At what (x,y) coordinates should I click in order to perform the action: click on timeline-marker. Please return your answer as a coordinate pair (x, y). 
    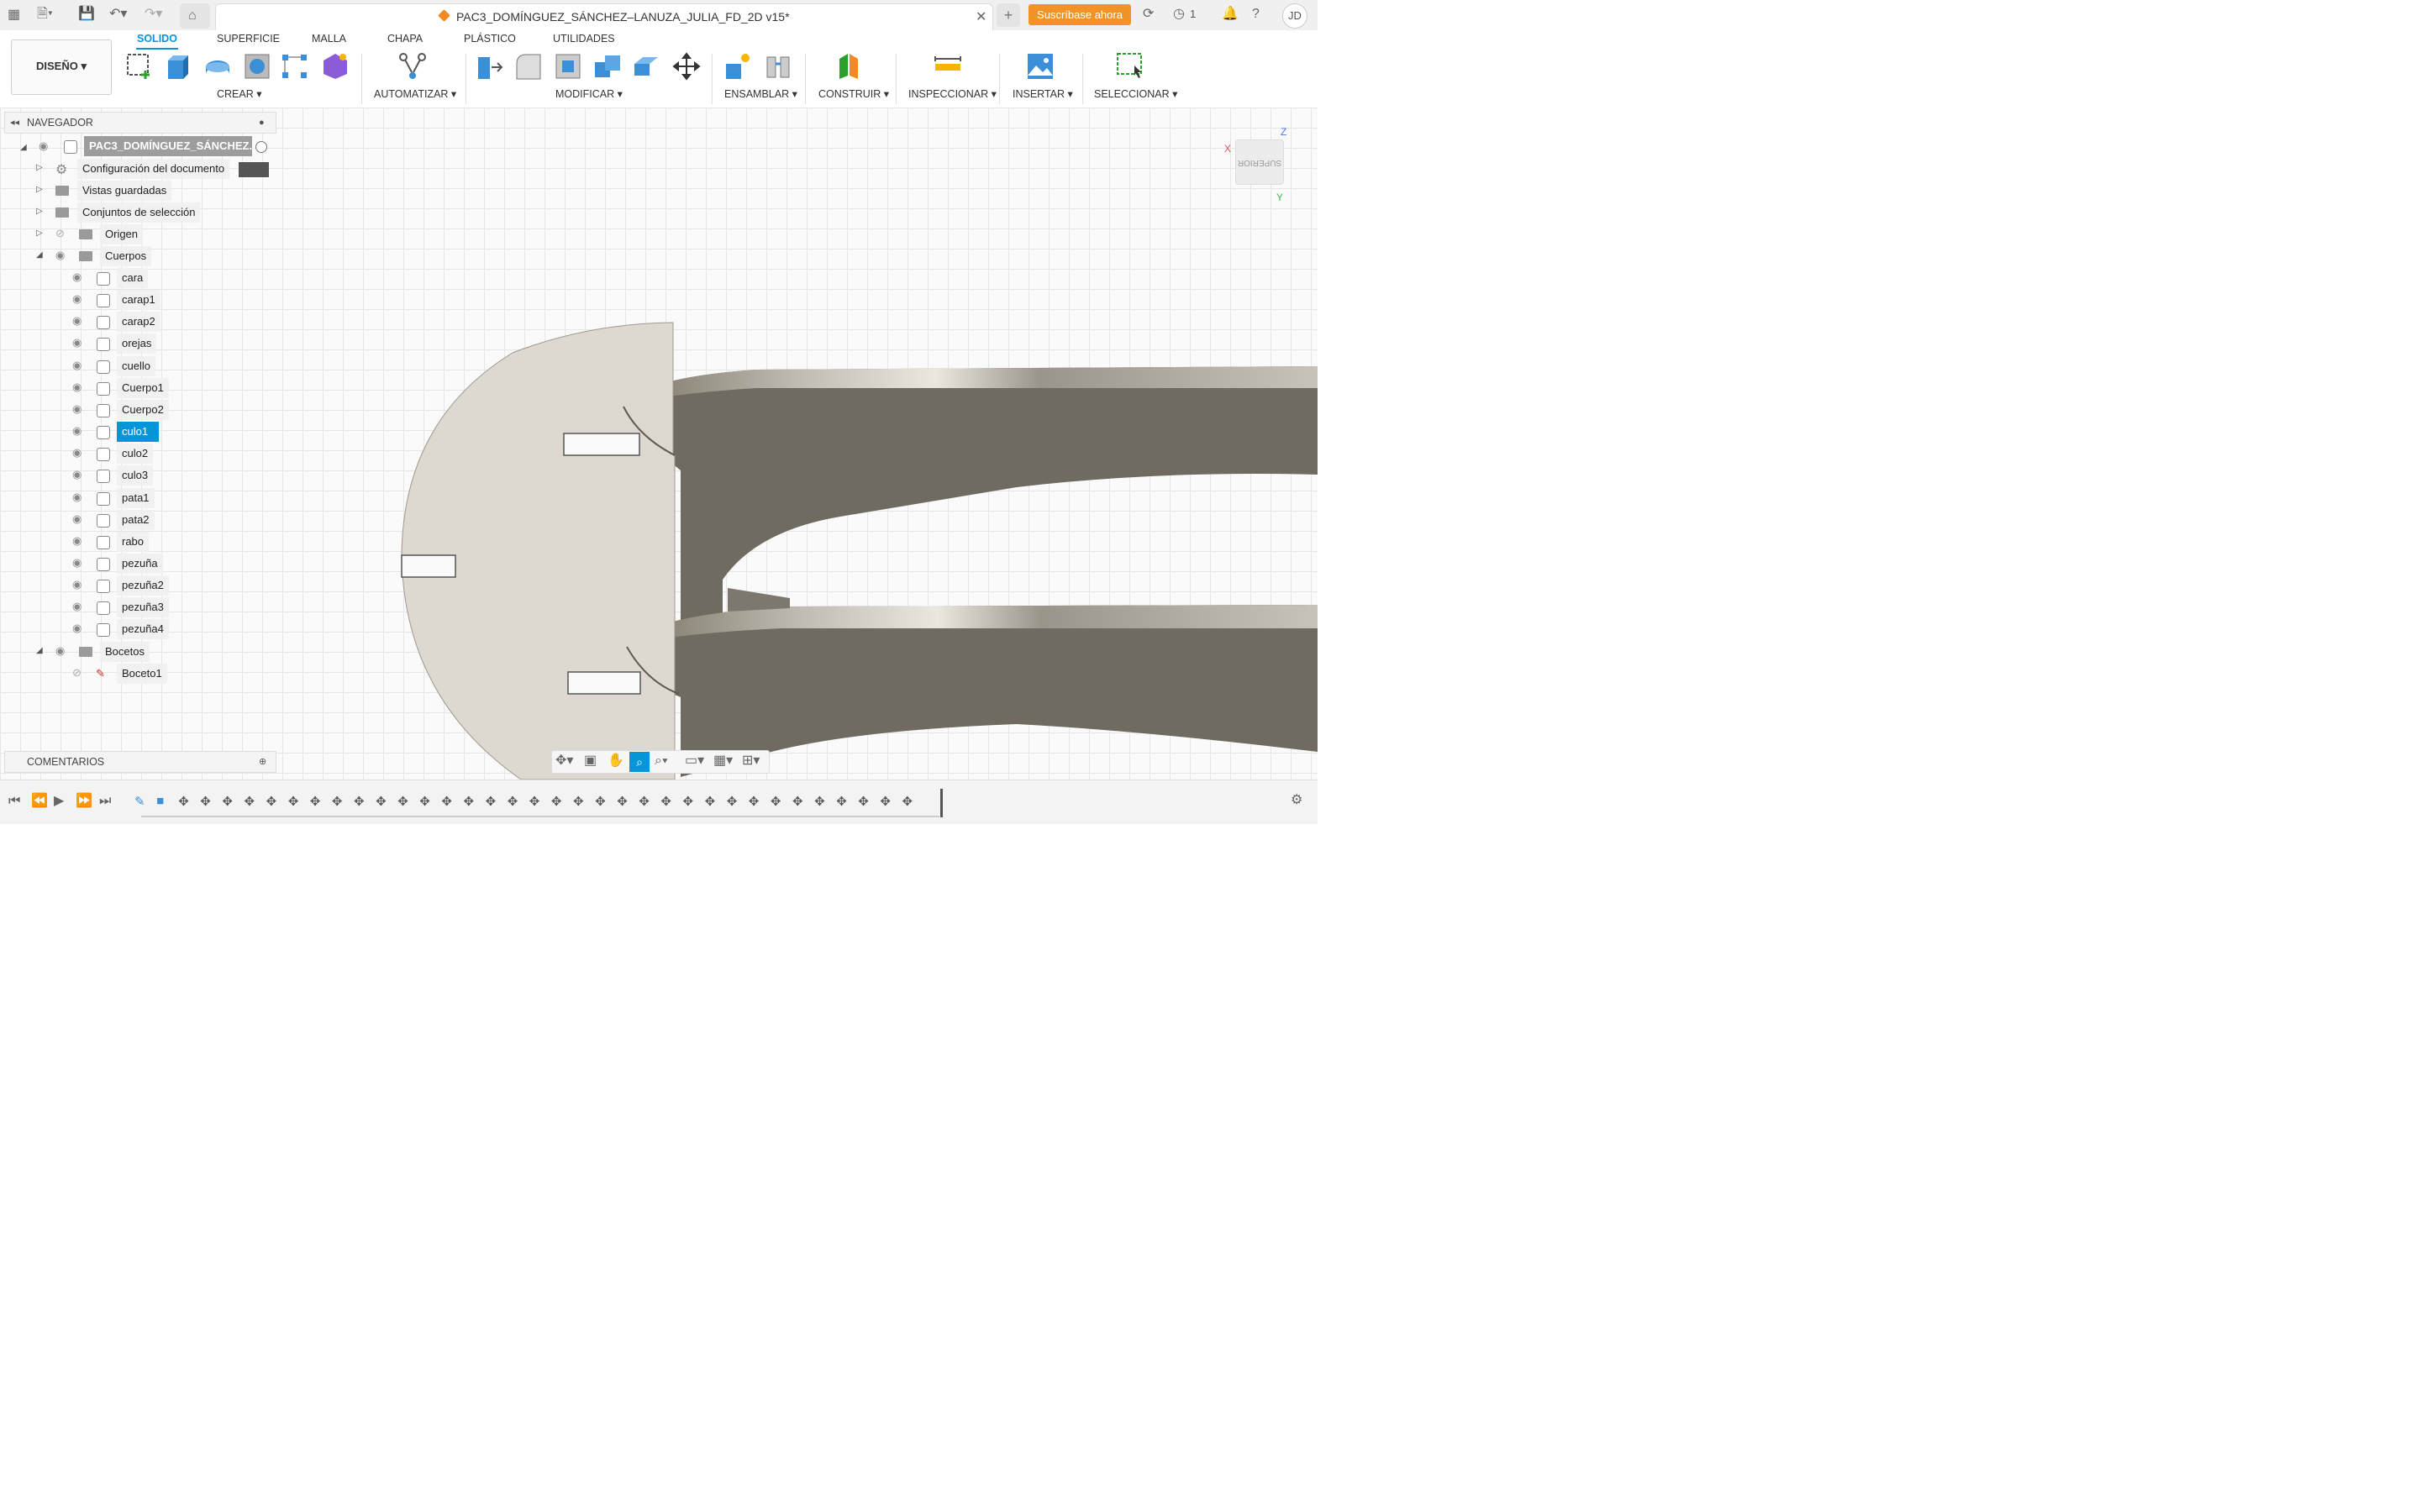
    Looking at the image, I should click on (941, 803).